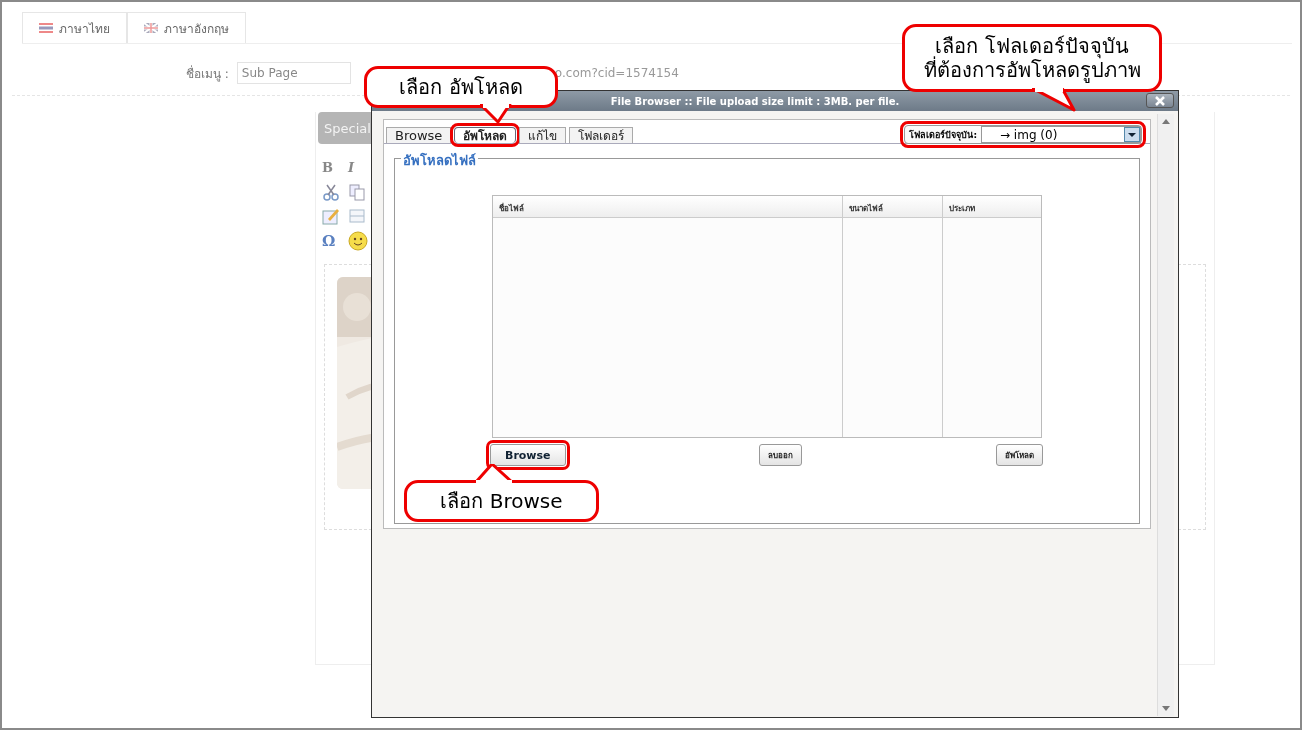  Describe the element at coordinates (331, 192) in the screenshot. I see `scissors-icon` at that location.